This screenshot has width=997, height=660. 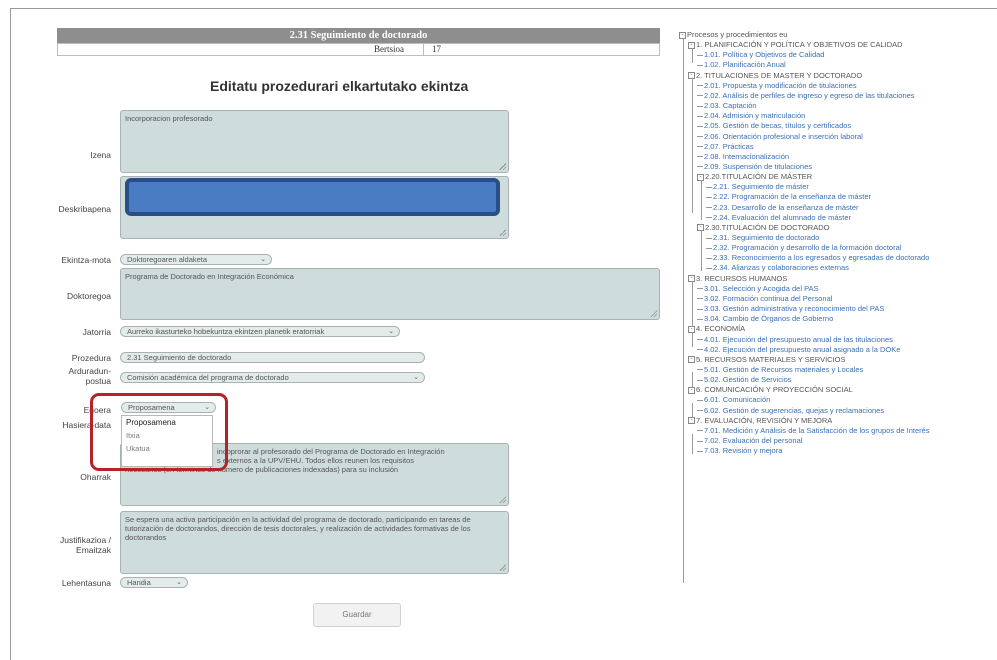 I want to click on tree-node: -7. EVALUACIÓN, REVISIÓN Y MEJORA, so click(x=760, y=421).